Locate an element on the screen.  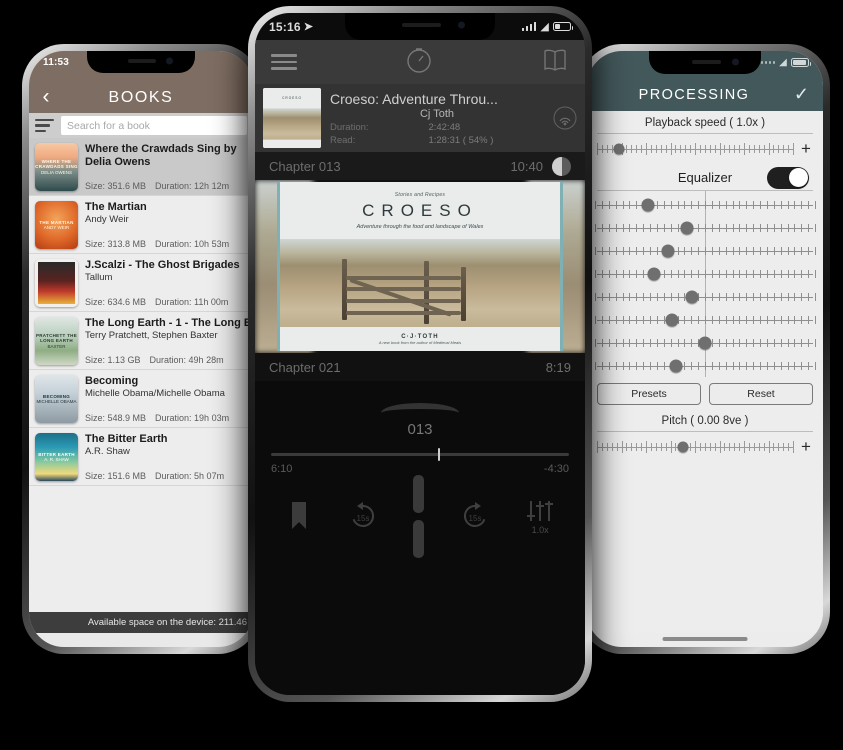
book-size: Size: 634.6 MB is located at coordinates (116, 302).